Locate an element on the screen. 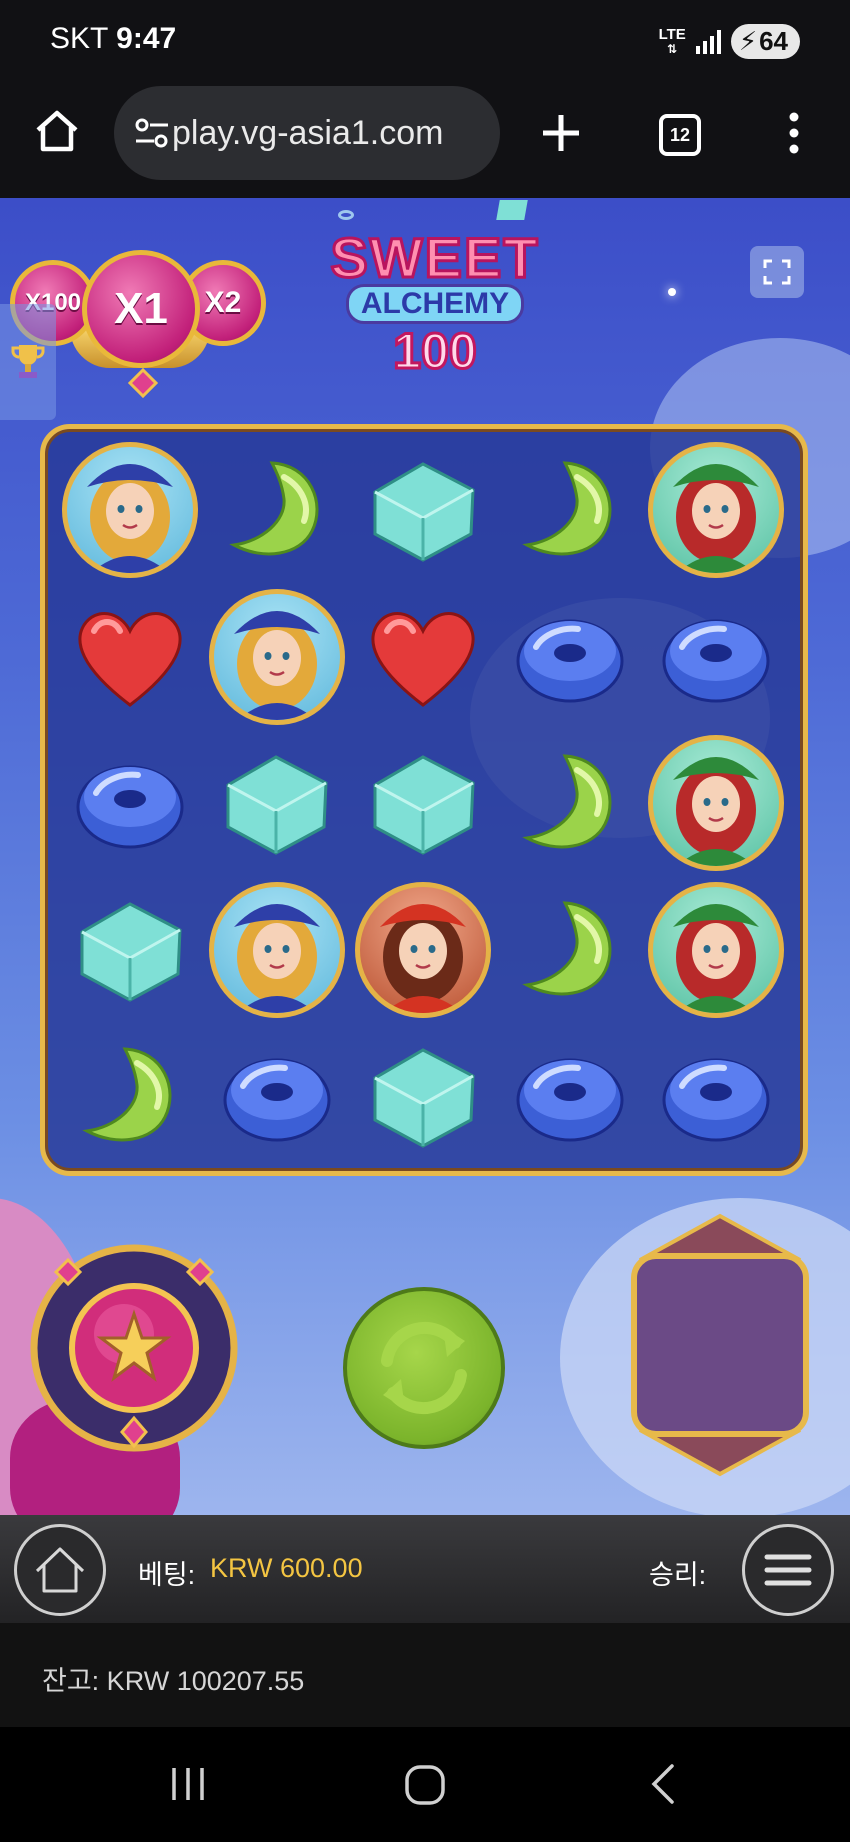 This screenshot has height=1842, width=850. win-display-panel is located at coordinates (720, 1345).